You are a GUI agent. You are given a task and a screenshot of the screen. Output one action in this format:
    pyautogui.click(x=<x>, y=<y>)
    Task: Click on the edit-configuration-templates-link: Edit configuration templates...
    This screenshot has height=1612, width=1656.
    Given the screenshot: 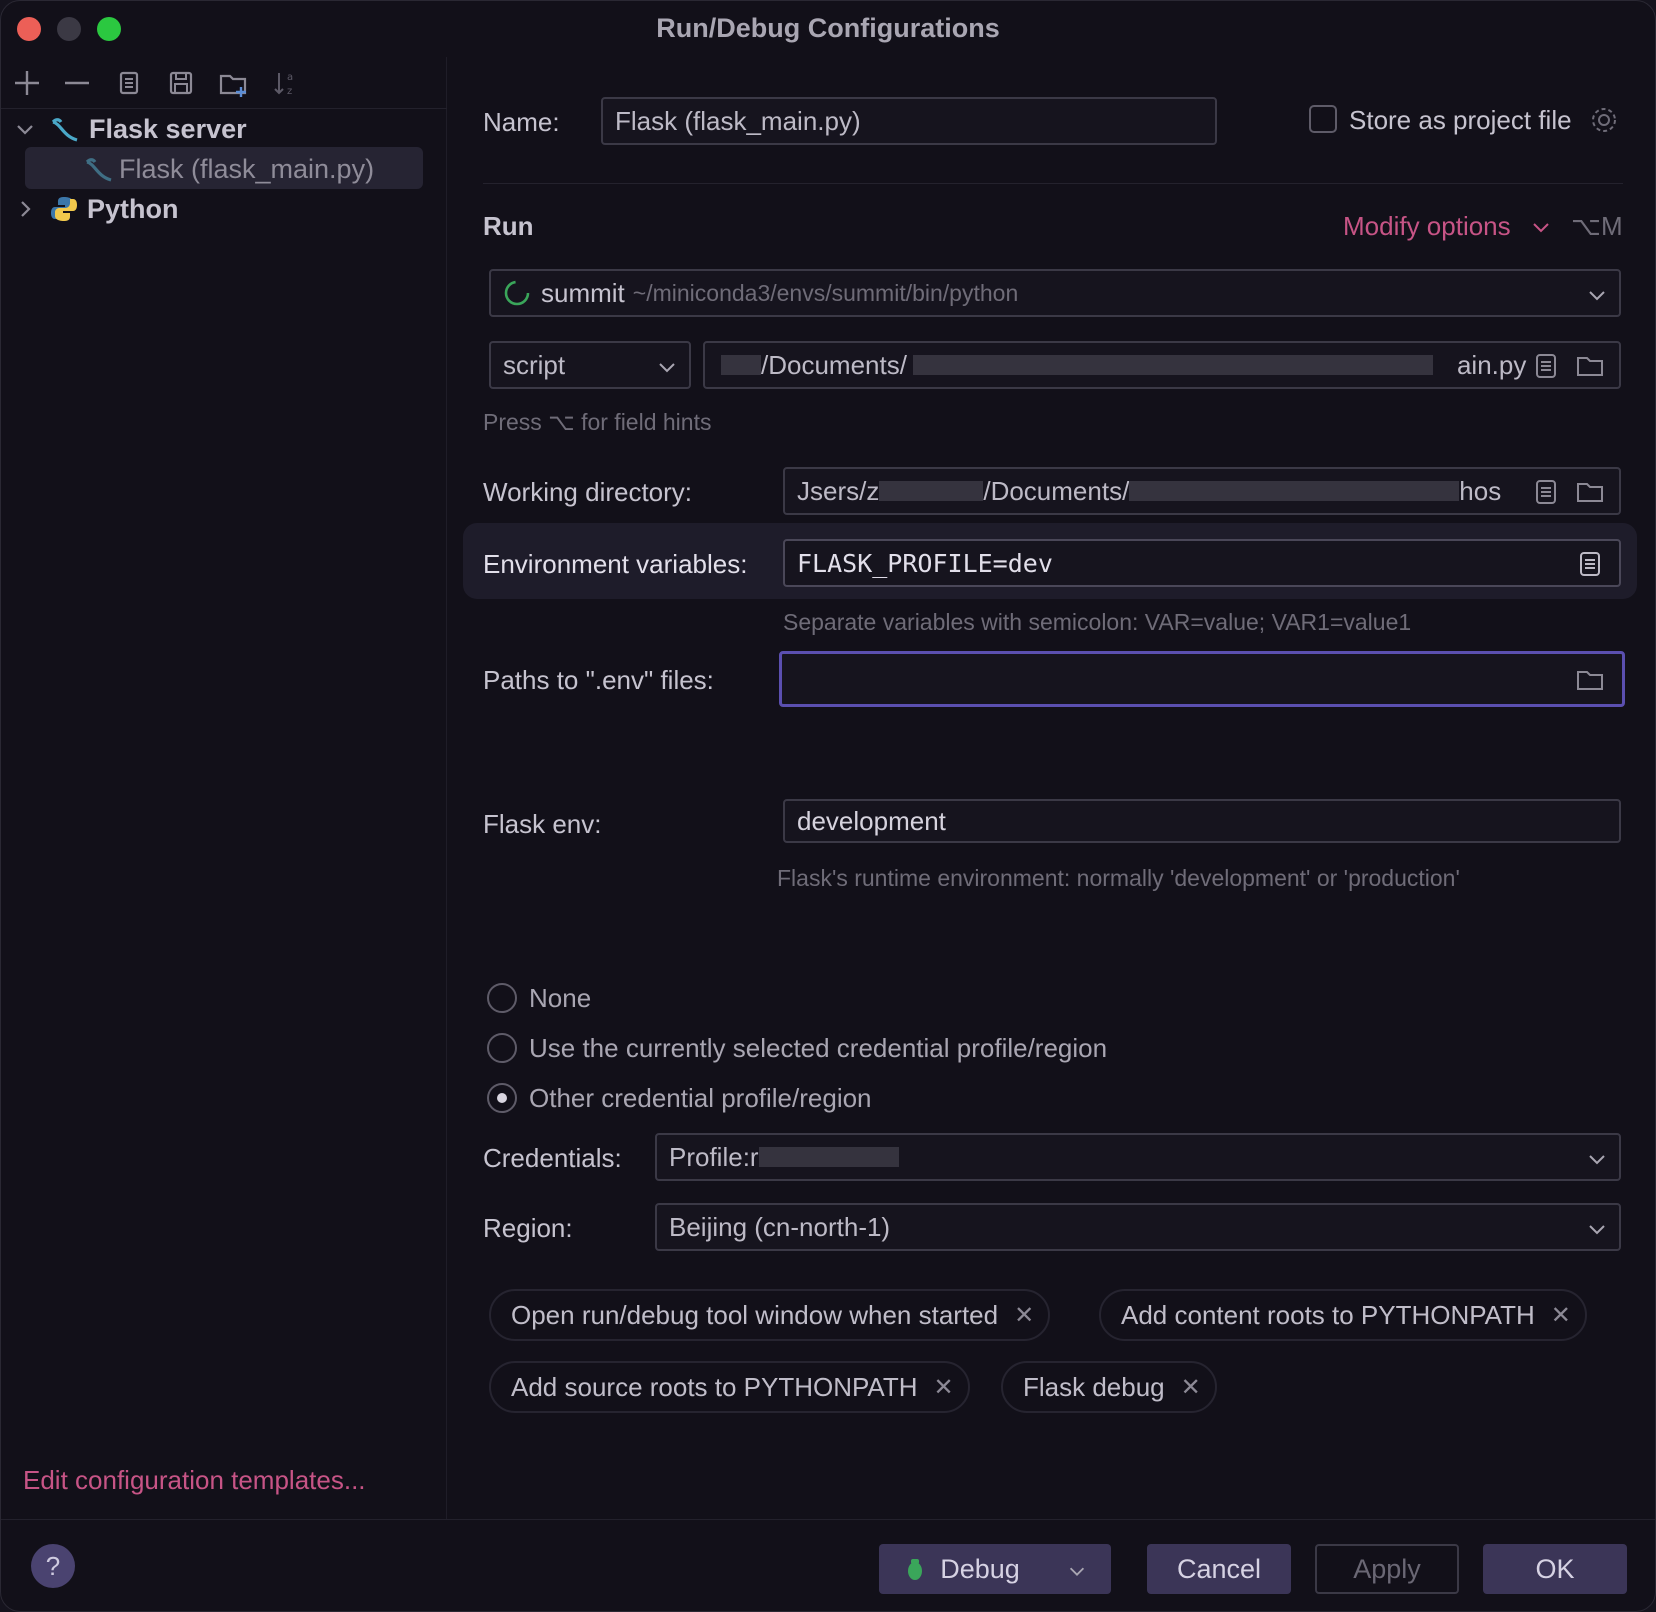 What is the action you would take?
    pyautogui.click(x=194, y=1480)
    